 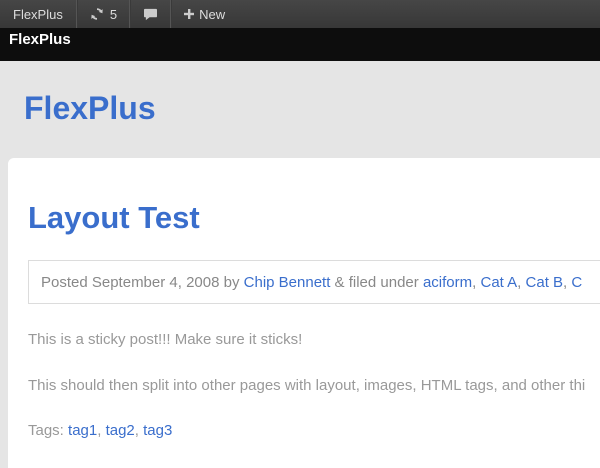 I want to click on post-tags: Tags: tag1, tag2, tag3, so click(x=100, y=430).